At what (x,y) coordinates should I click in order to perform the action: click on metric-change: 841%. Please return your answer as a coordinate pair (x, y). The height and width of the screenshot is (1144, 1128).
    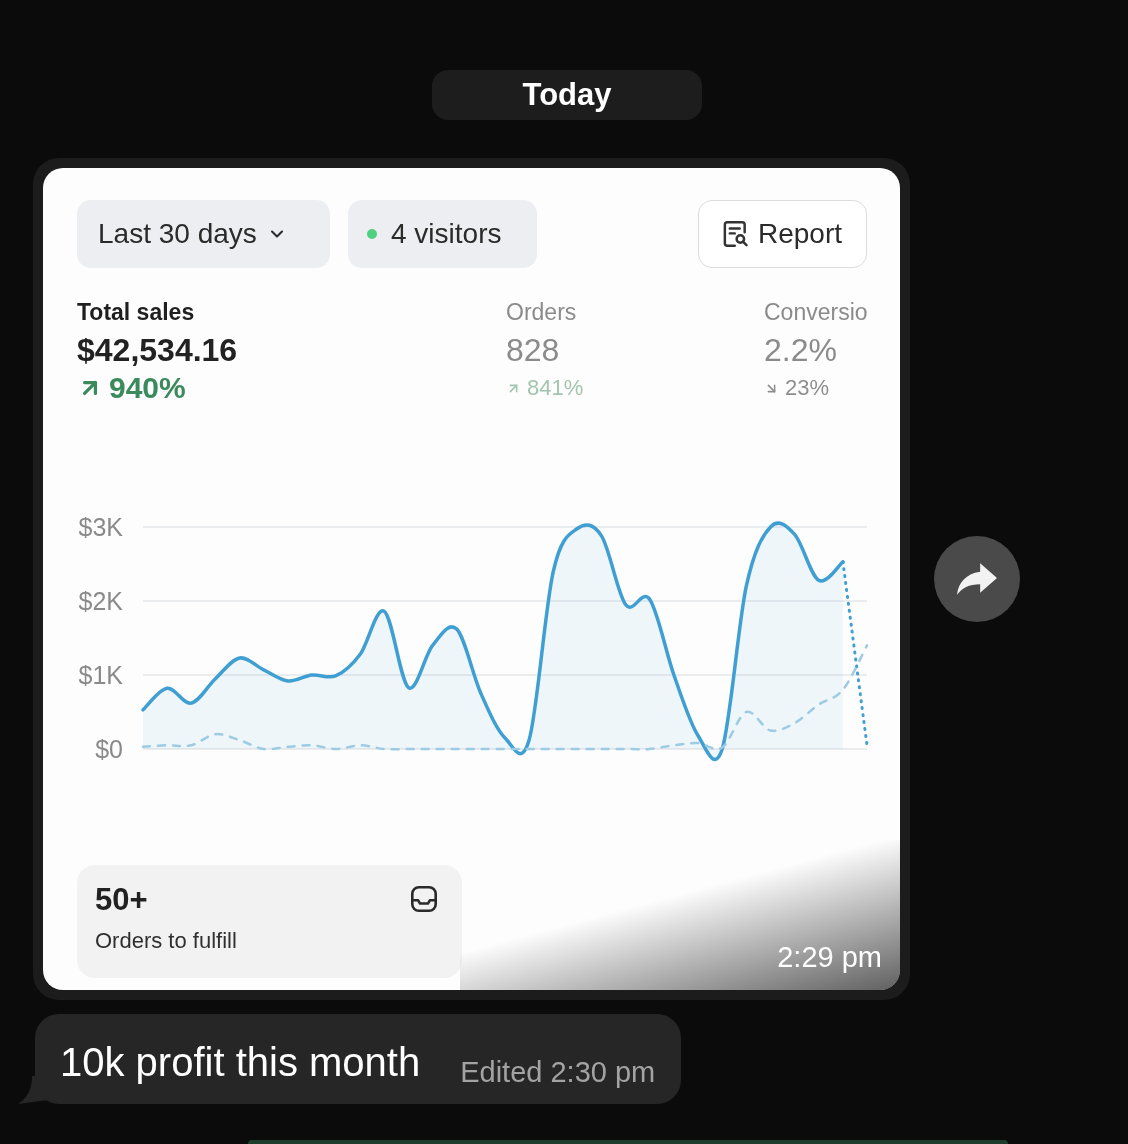
    Looking at the image, I should click on (555, 388).